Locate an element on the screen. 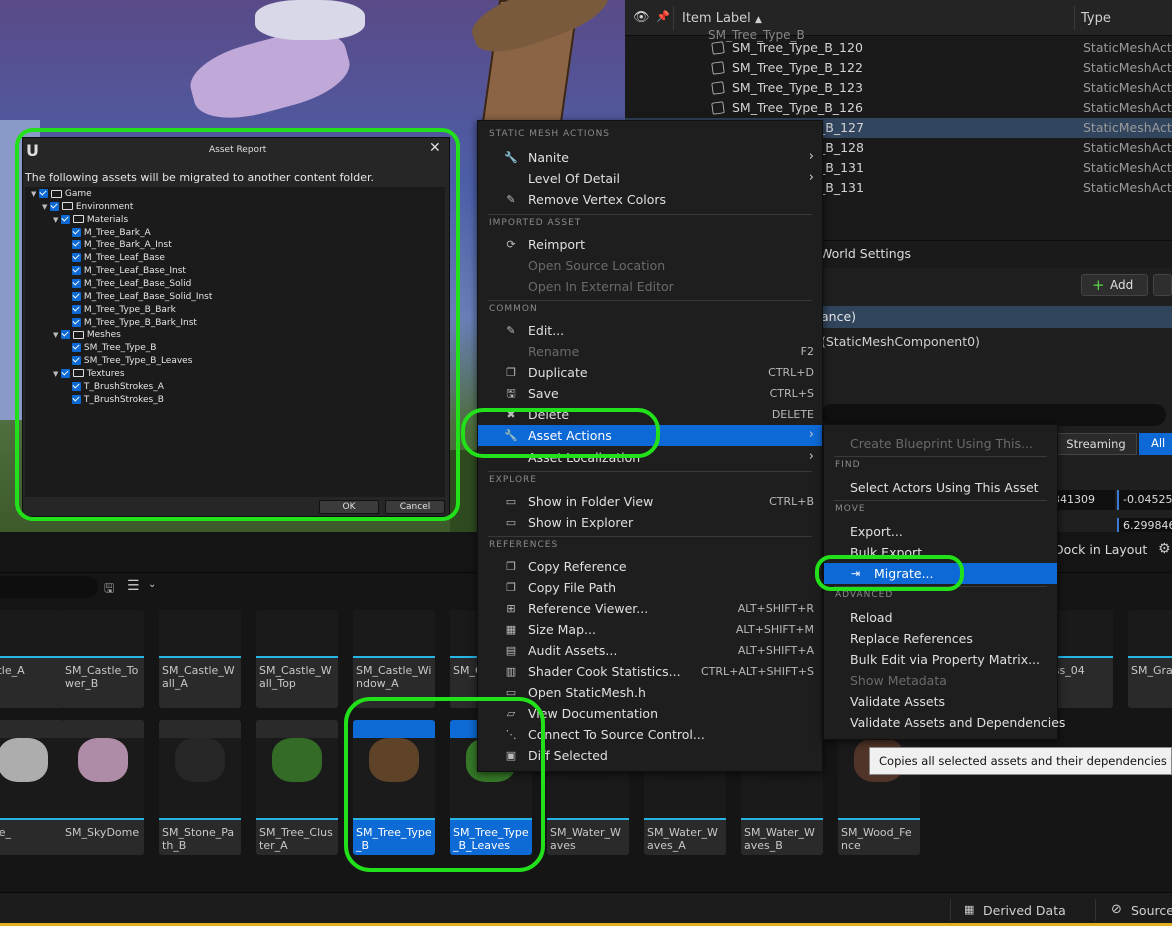  column-item-label: Item Label ▲ is located at coordinates (722, 18).